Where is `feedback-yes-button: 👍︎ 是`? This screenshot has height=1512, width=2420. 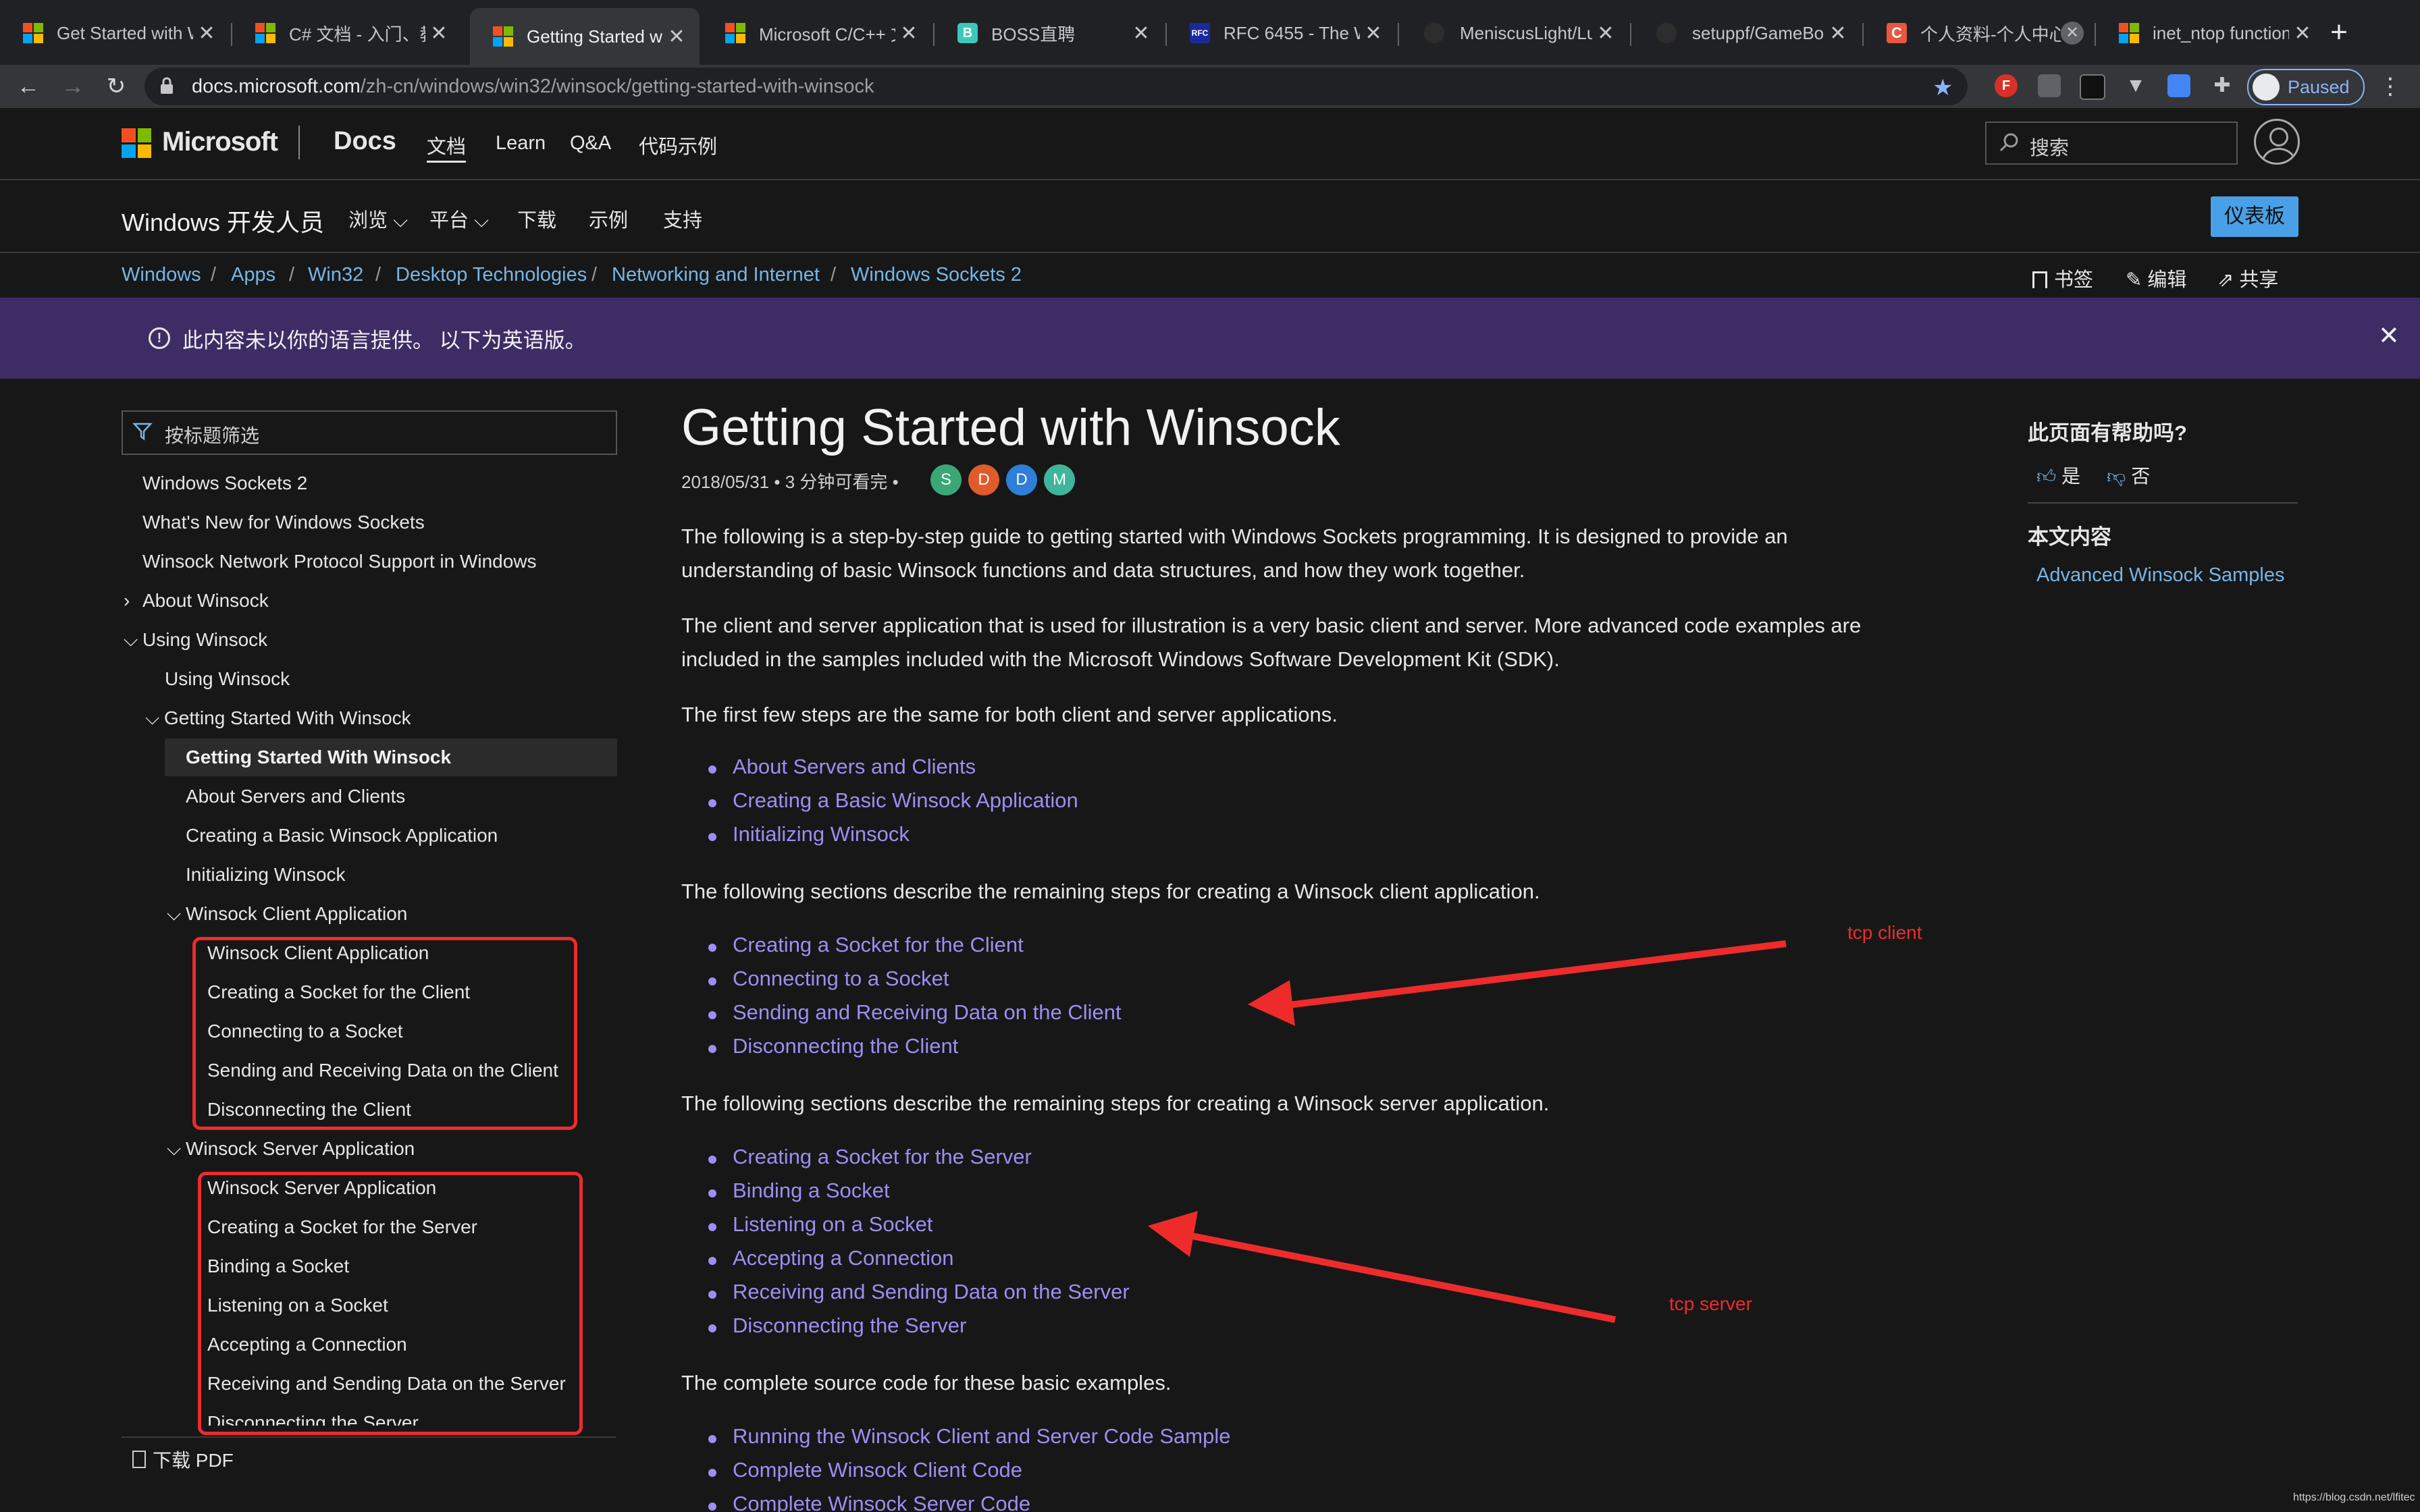
feedback-yes-button: 👍︎ 是 is located at coordinates (2058, 476).